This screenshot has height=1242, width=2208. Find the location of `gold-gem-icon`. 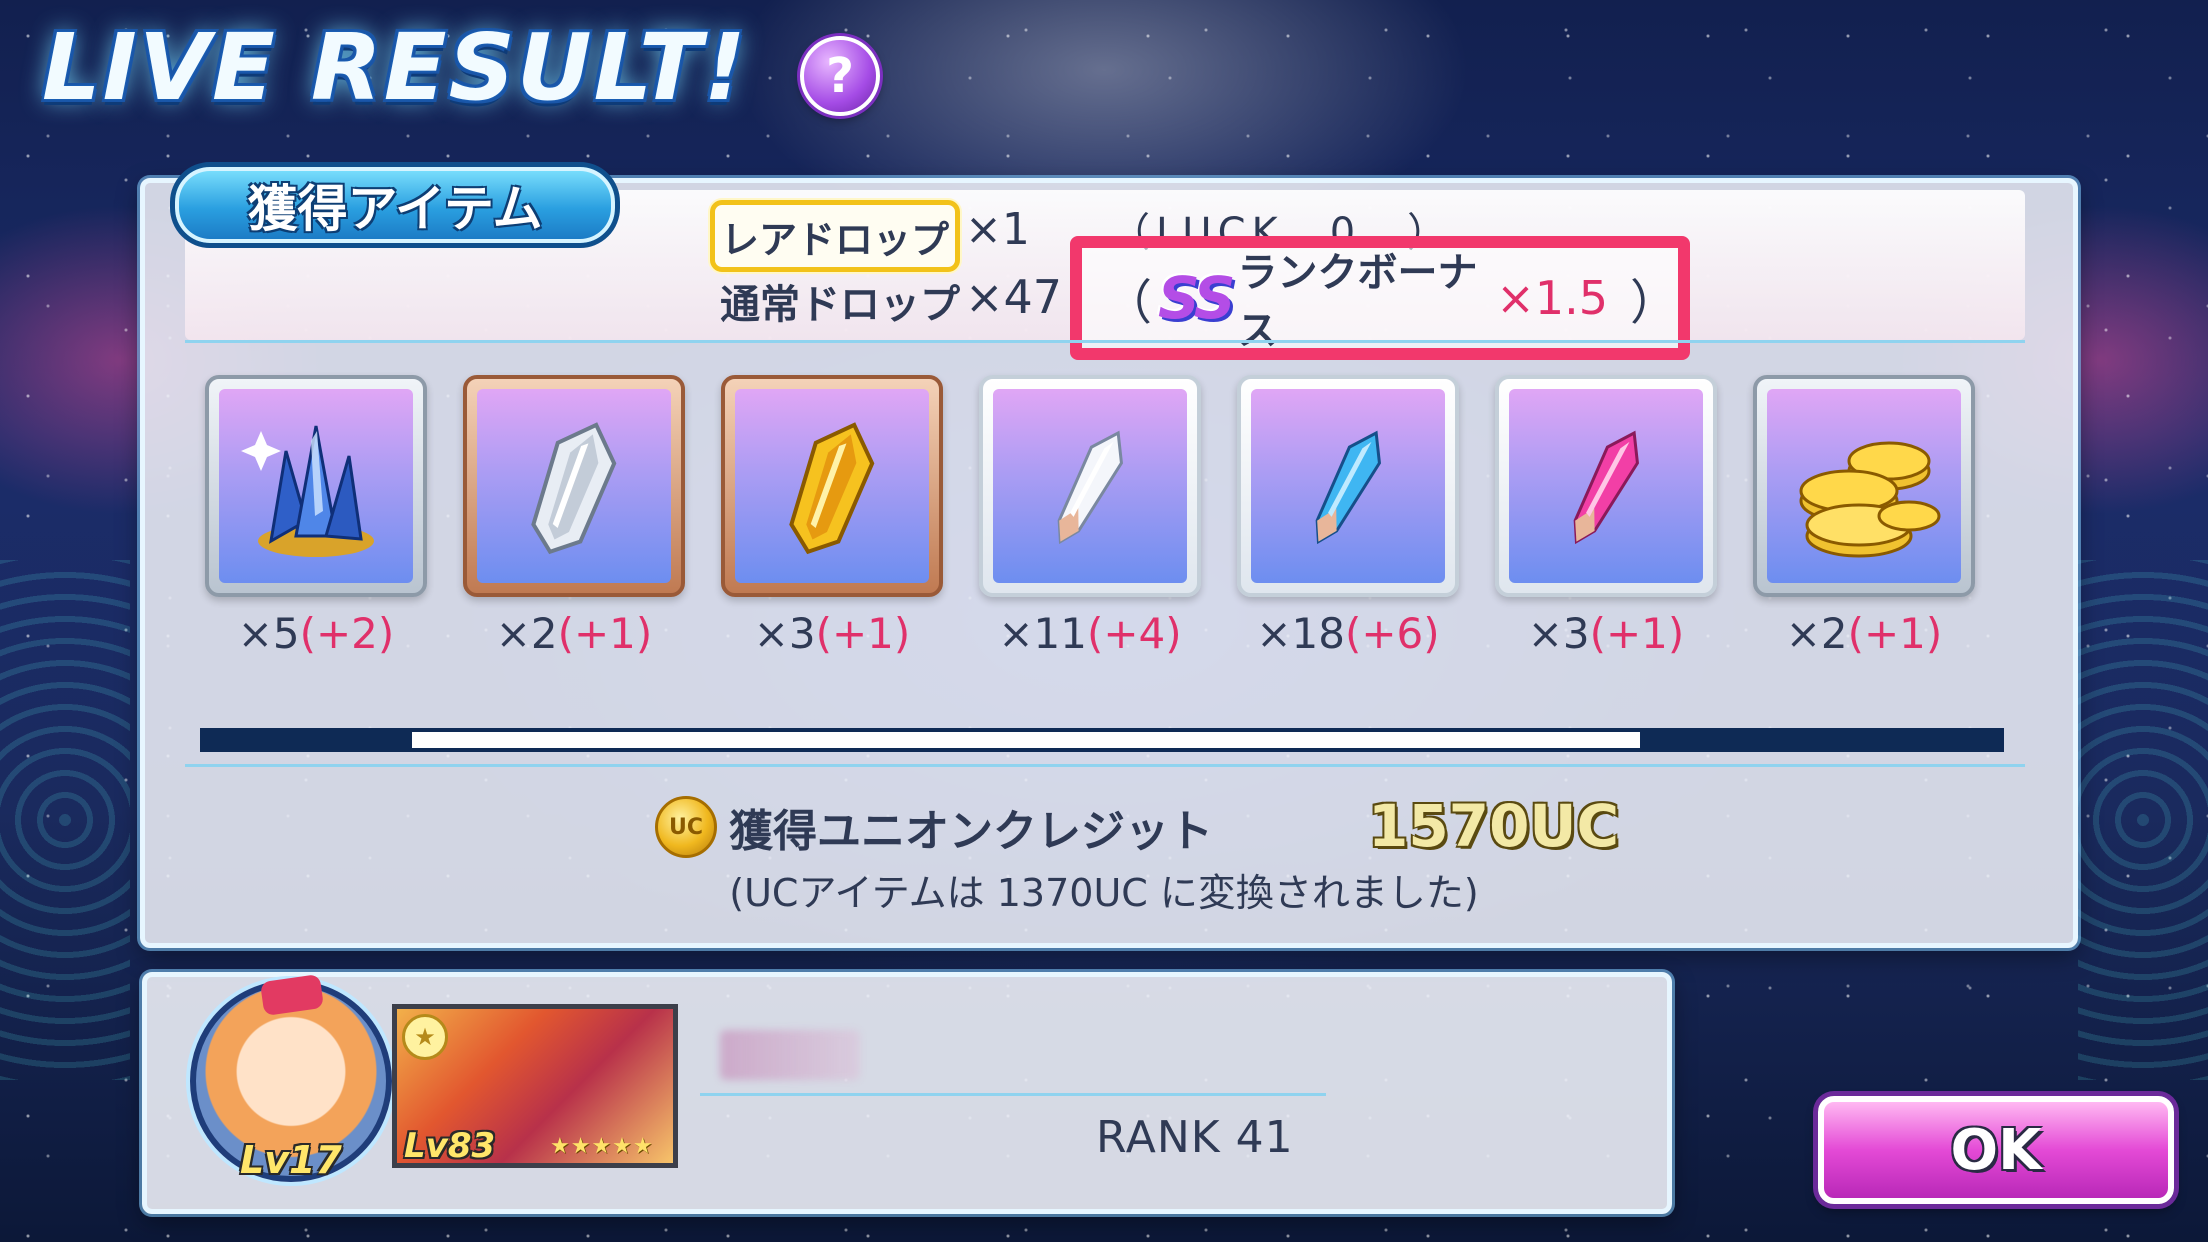

gold-gem-icon is located at coordinates (832, 488).